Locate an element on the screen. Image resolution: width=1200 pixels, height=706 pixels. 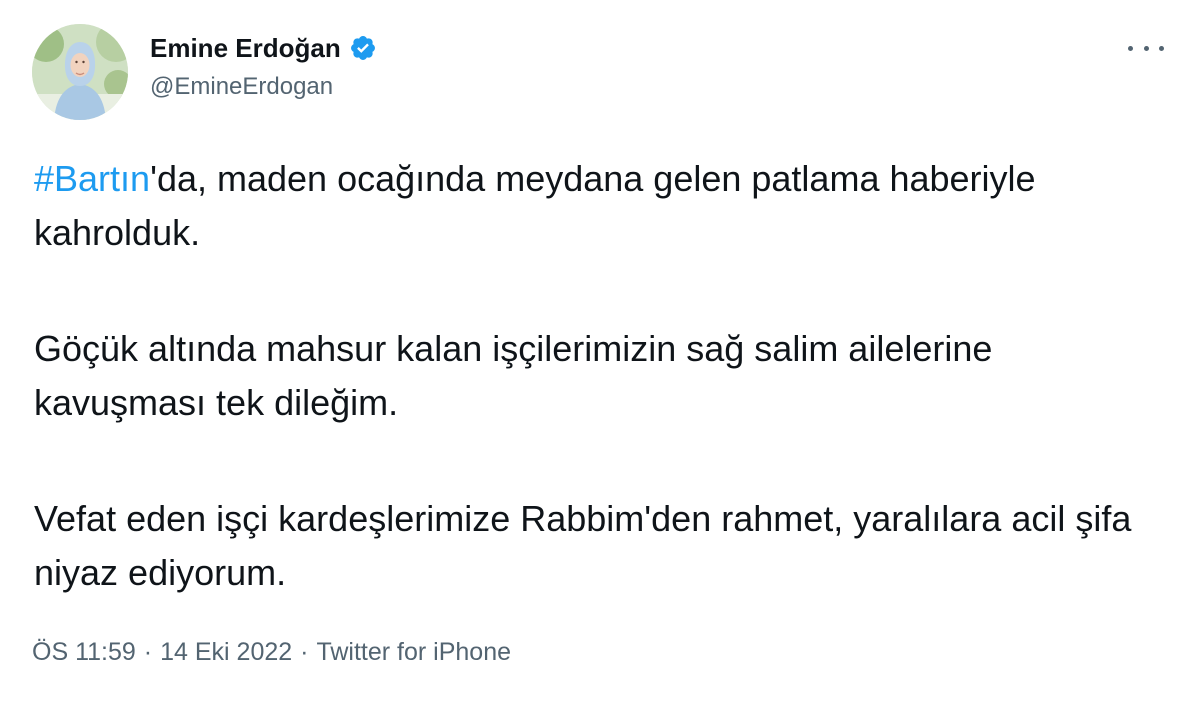
author-display-name: Emine Erdoğan is located at coordinates (245, 48).